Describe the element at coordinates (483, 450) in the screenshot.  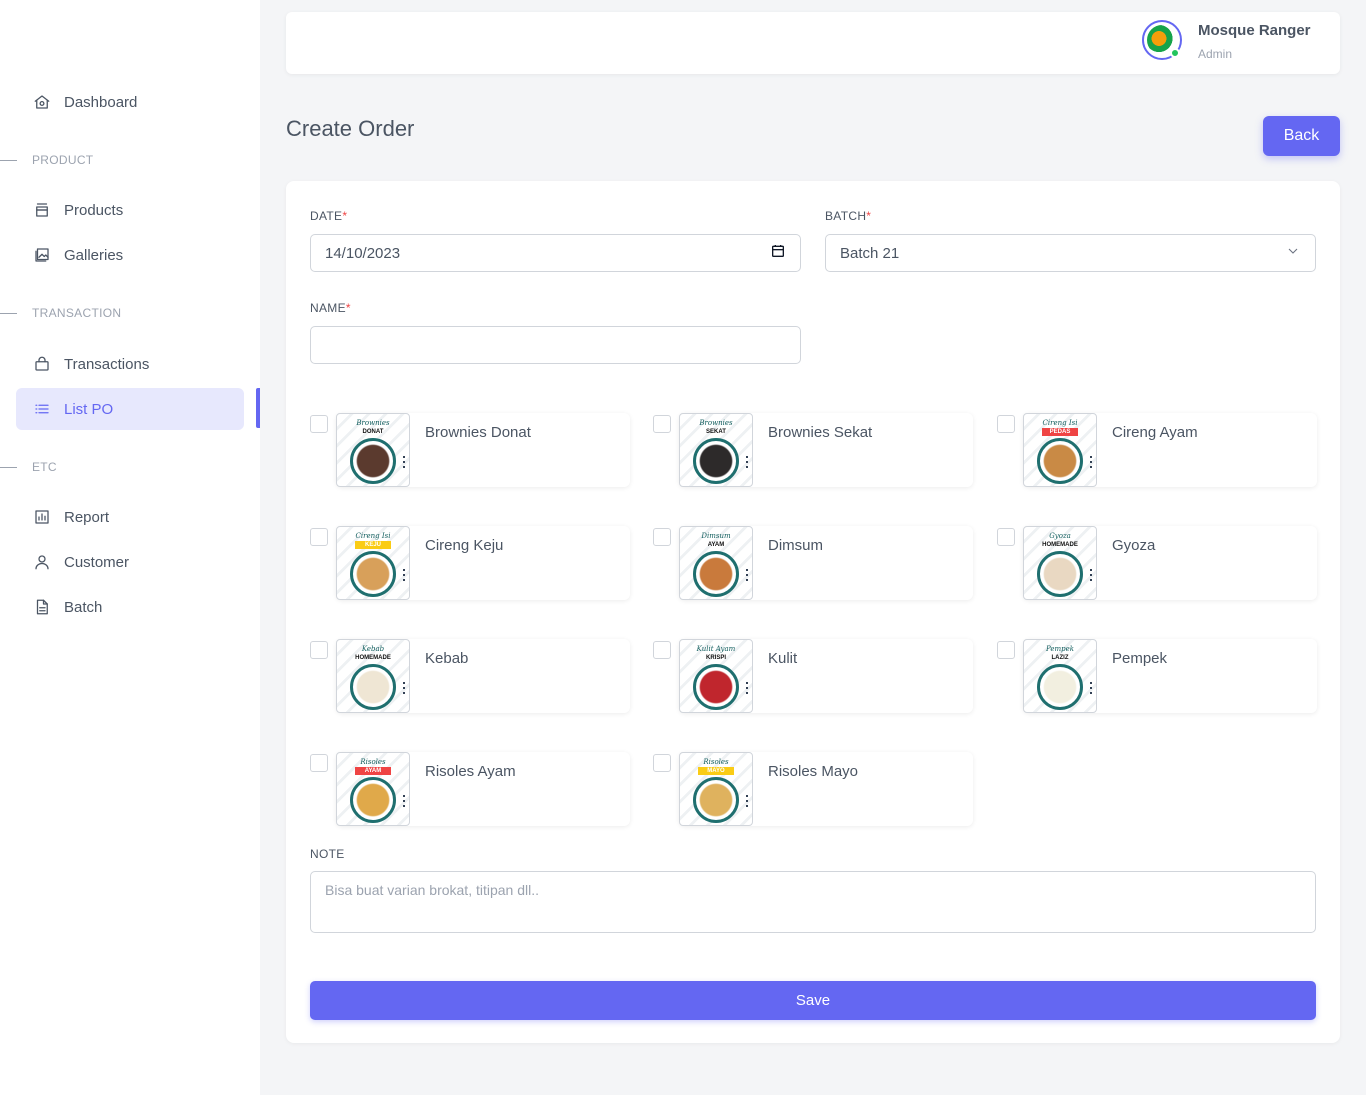
I see `product-card: Brownies DONAT Brownies Donat` at that location.